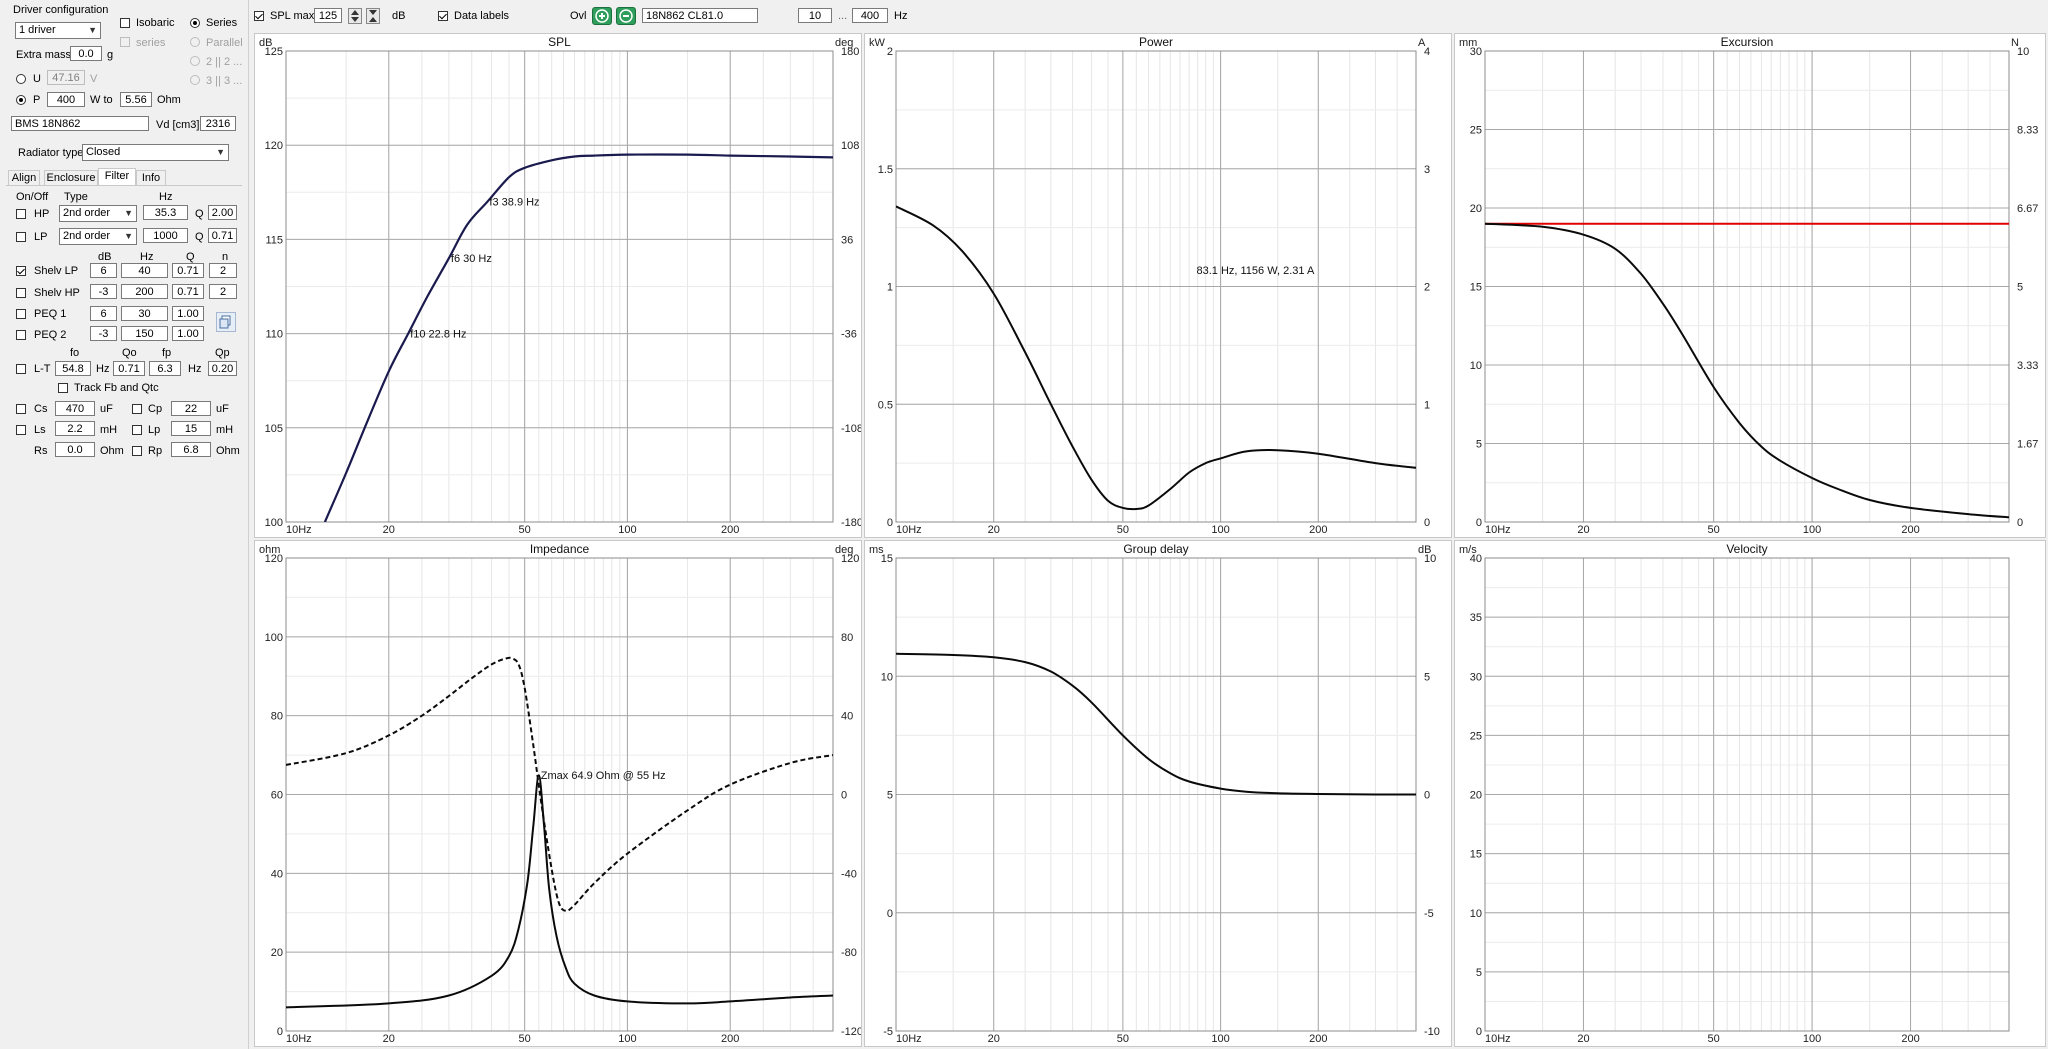 The image size is (2048, 1049). Describe the element at coordinates (129, 368) in the screenshot. I see `lt-qo-input: 0.71` at that location.